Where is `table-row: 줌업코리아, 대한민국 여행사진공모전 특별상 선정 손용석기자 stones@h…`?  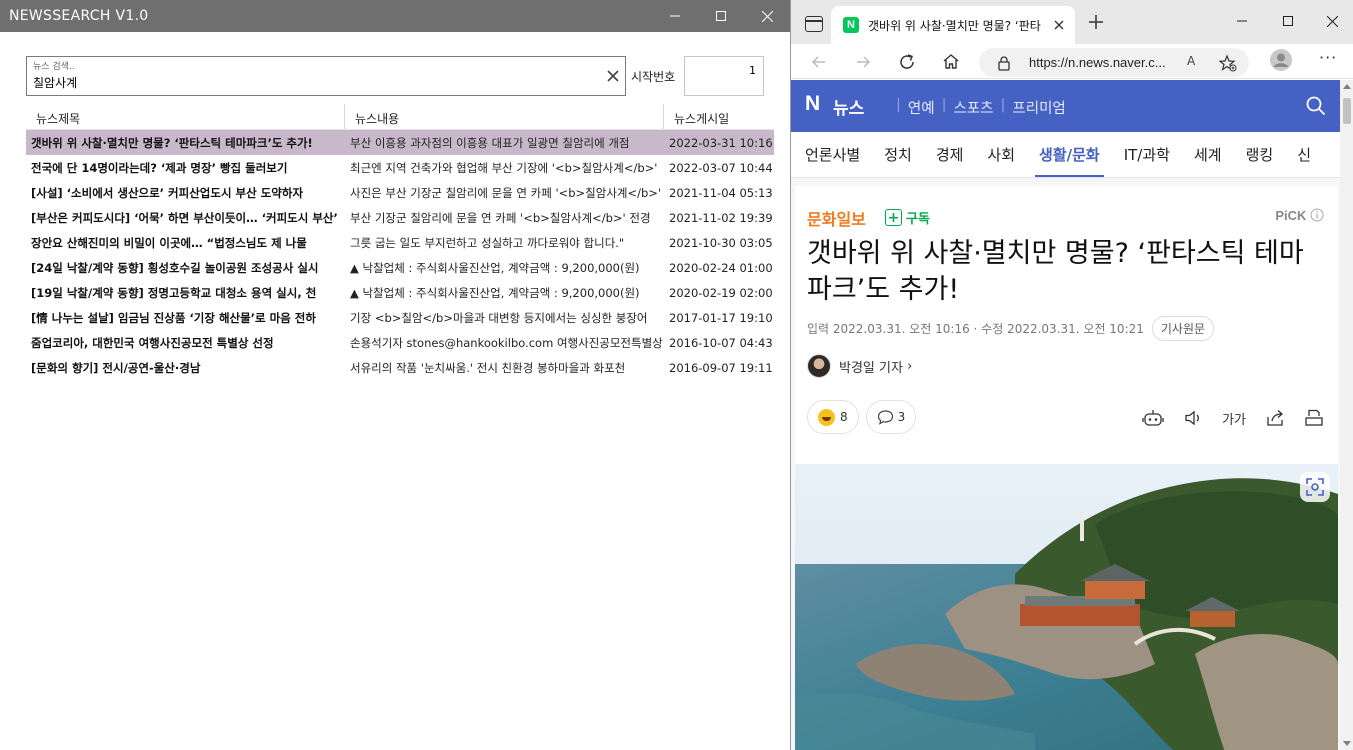
table-row: 줌업코리아, 대한민국 여행사진공모전 특별상 선정 손용석기자 stones@h… is located at coordinates (400, 342).